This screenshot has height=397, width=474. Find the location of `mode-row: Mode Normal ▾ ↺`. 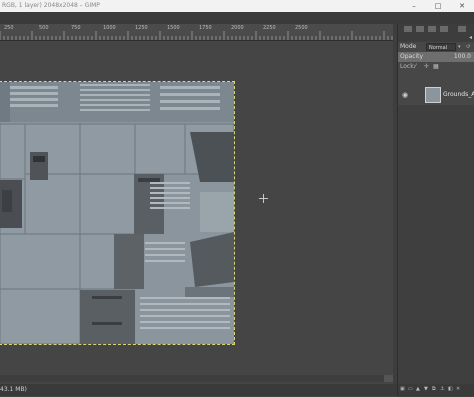

mode-row: Mode Normal ▾ ↺ is located at coordinates (436, 47).